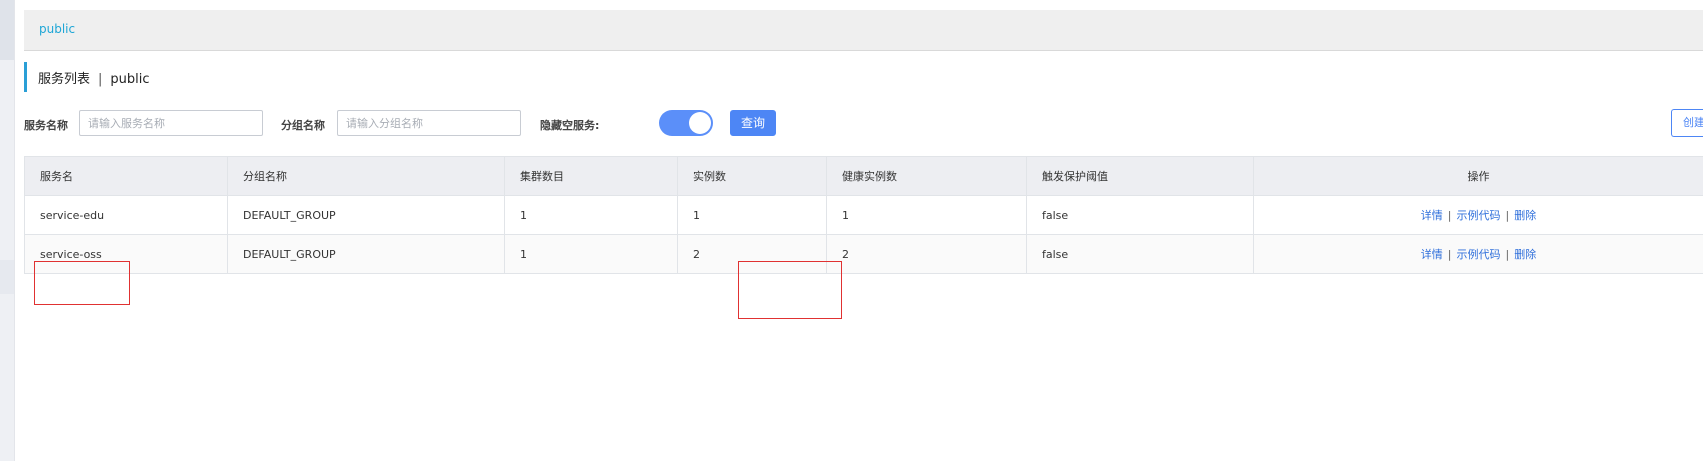 The image size is (1703, 461). Describe the element at coordinates (366, 176) in the screenshot. I see `col-header-group-name: 分组名称` at that location.